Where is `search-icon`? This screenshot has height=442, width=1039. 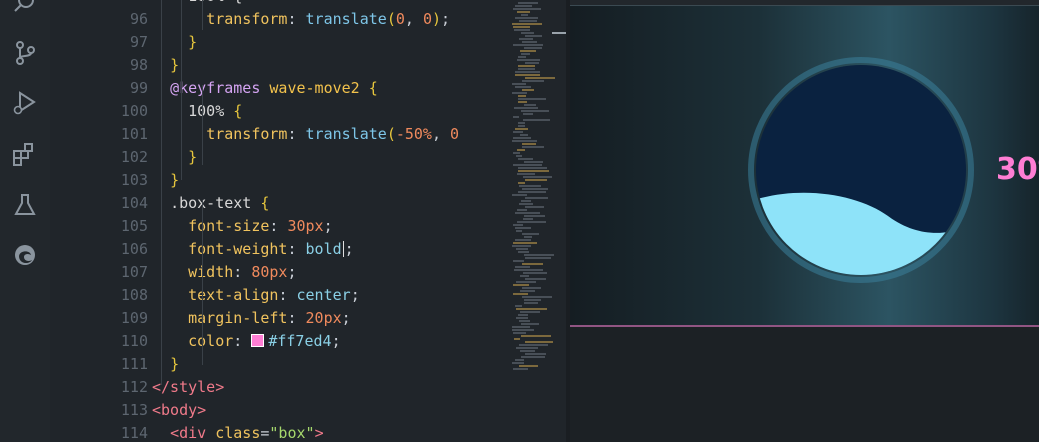
search-icon is located at coordinates (25, 8).